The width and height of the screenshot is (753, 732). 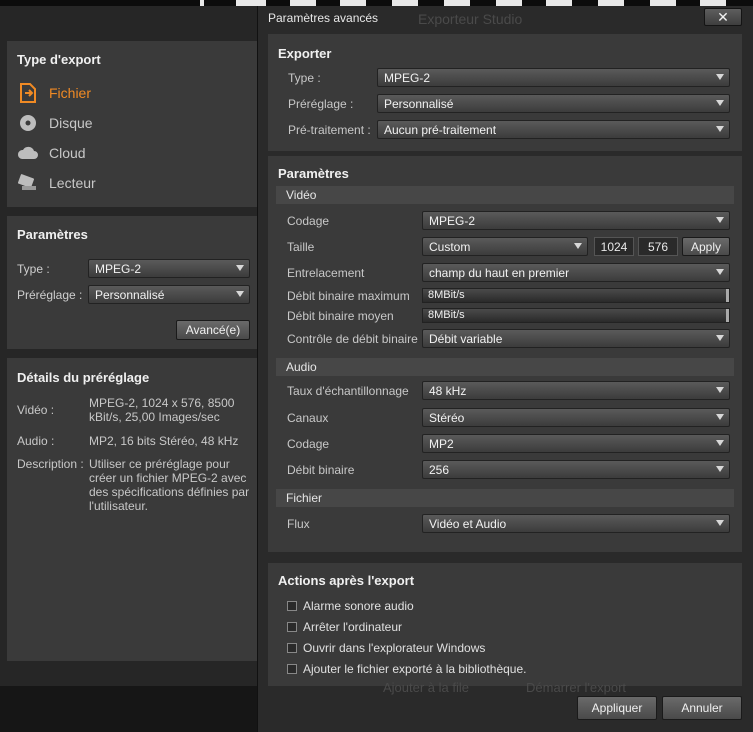 I want to click on sample-rate-label: Taux d'échantillonnage, so click(x=348, y=391).